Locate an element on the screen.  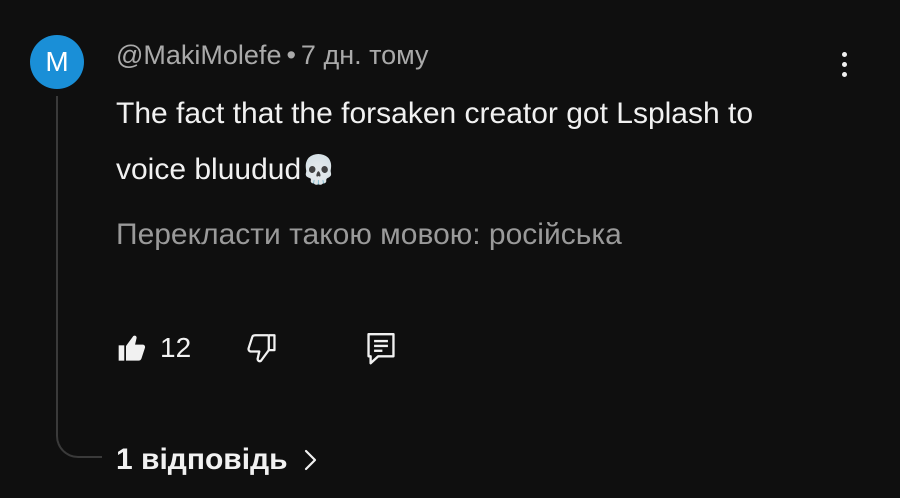
thumbs-down-icon is located at coordinates (261, 348).